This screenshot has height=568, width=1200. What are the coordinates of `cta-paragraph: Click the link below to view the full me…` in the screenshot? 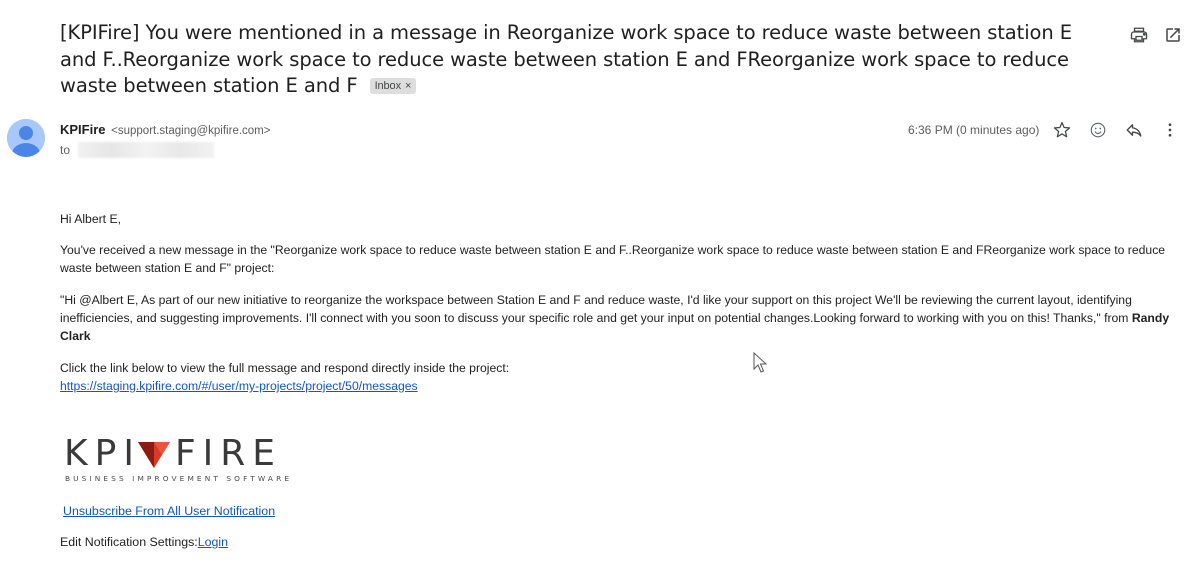 It's located at (625, 377).